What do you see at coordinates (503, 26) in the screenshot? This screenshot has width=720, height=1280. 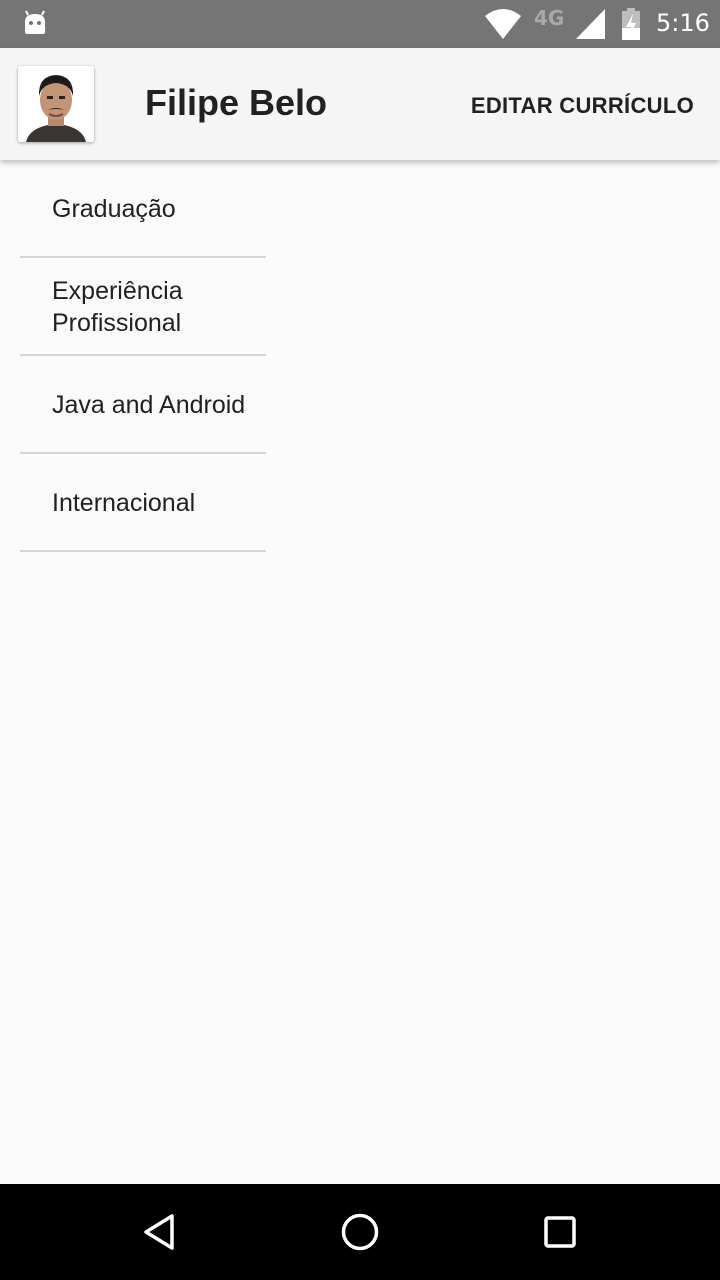 I see `wifi-icon` at bounding box center [503, 26].